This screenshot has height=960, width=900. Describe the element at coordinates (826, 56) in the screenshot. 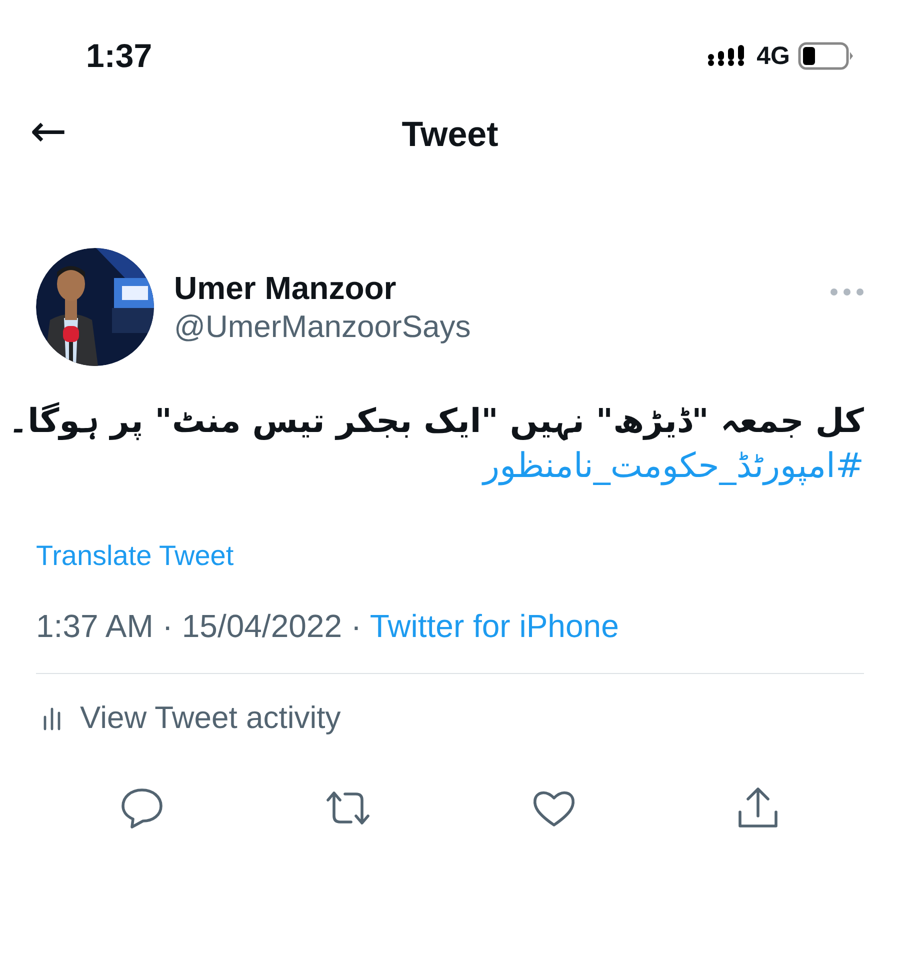

I see `battery-icon` at that location.